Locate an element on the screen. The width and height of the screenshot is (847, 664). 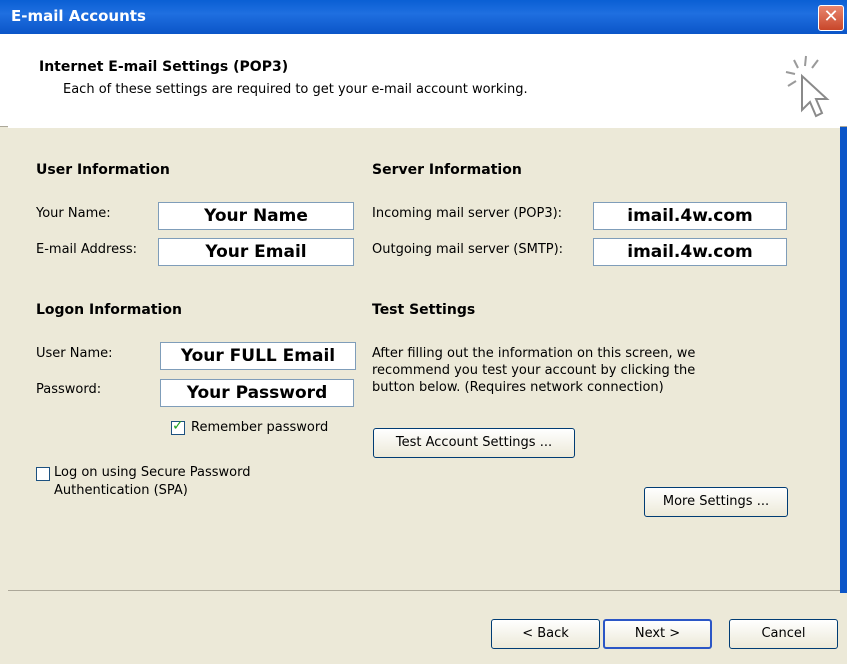
password-label: Password: is located at coordinates (69, 389).